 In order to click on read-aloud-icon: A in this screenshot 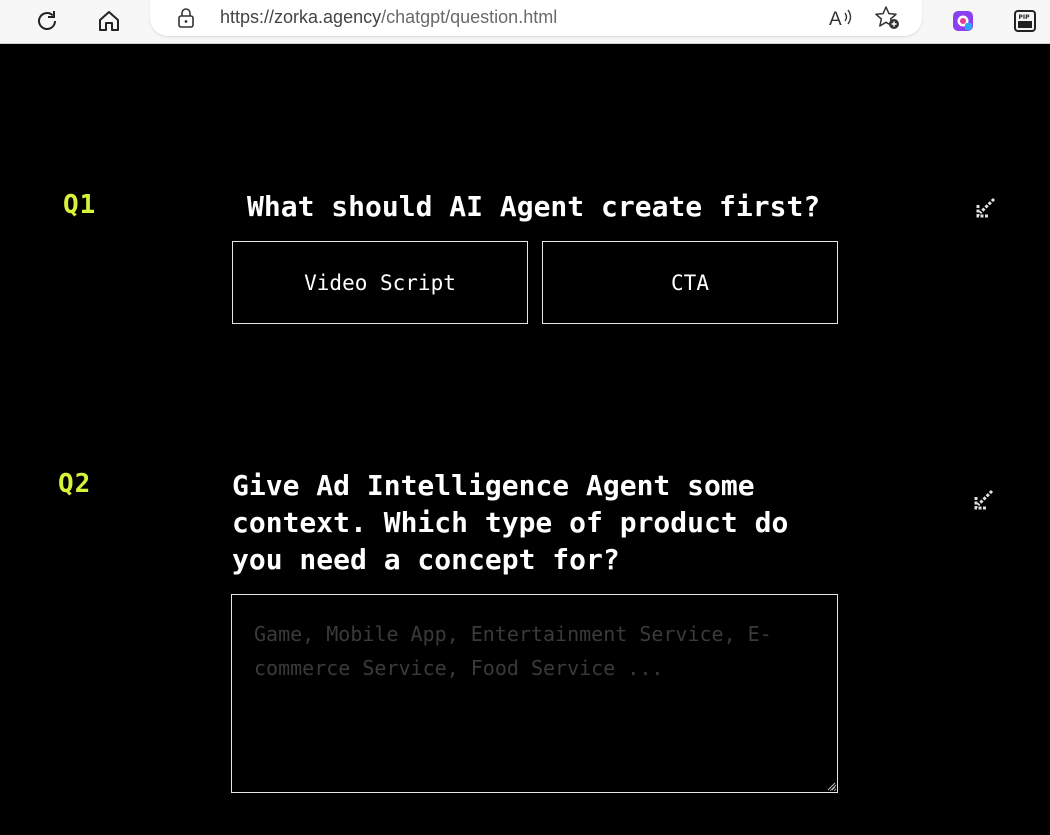, I will do `click(840, 18)`.